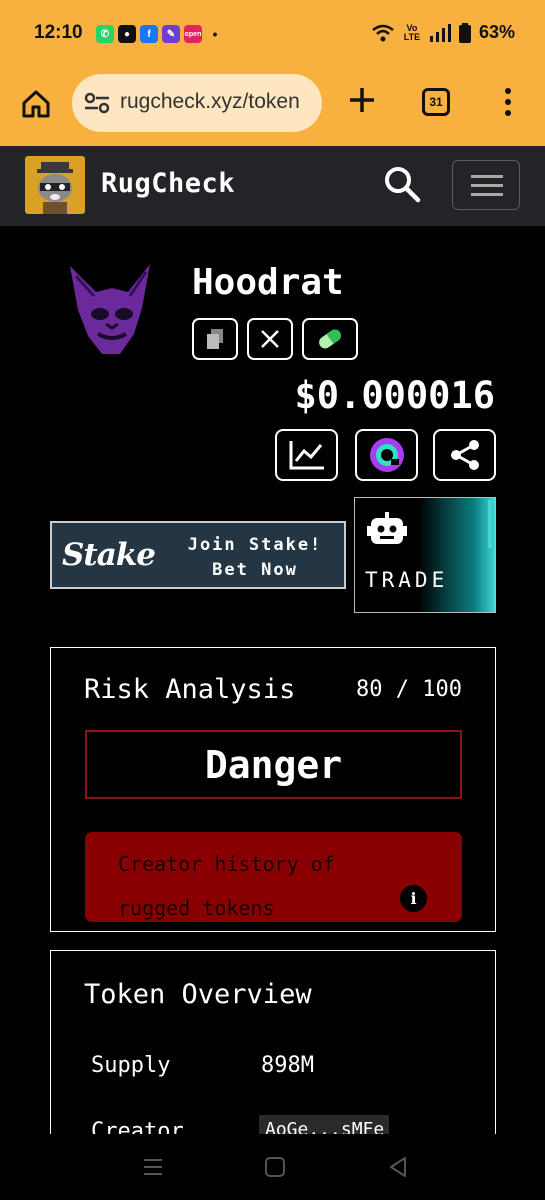 This screenshot has width=545, height=1200. What do you see at coordinates (272, 35) in the screenshot?
I see `status-bar: 12:10 ✆ ● f ✎ open • Vo LTE 63%` at bounding box center [272, 35].